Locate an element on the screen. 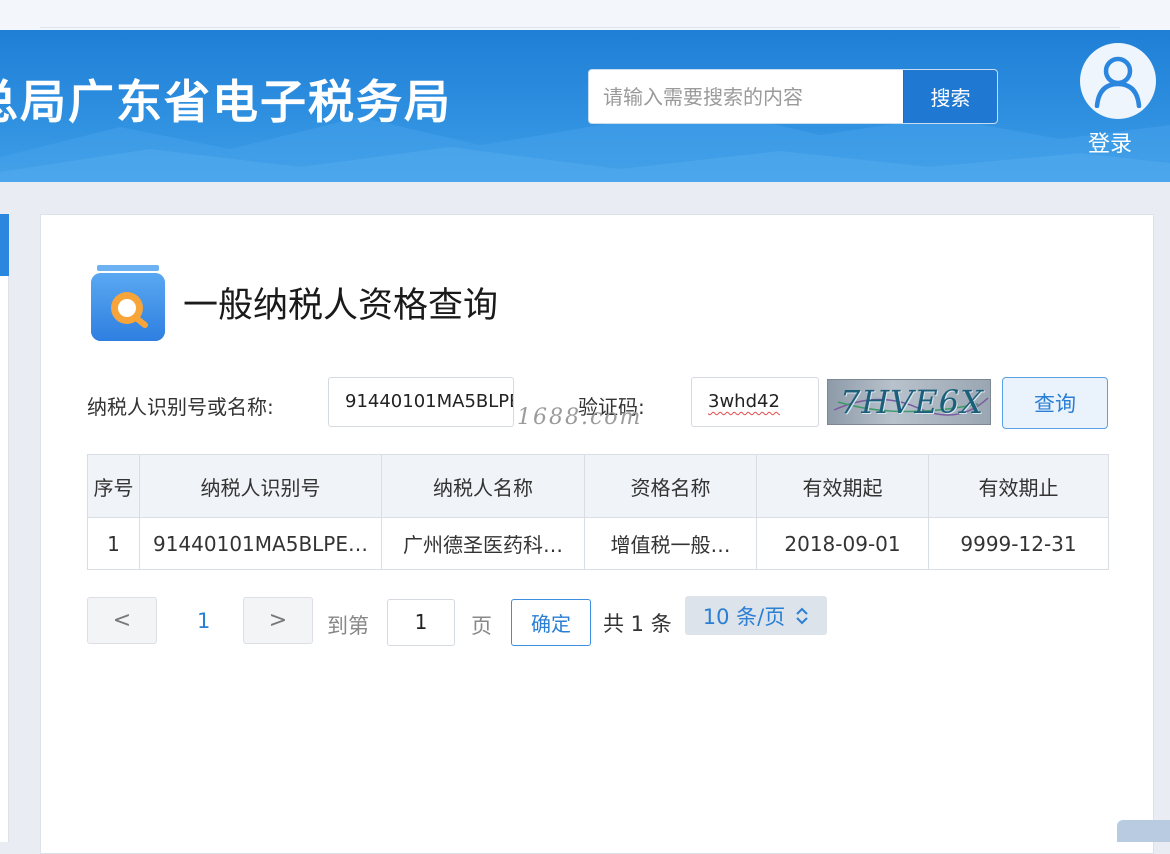 This screenshot has width=1170, height=854. site-title: 总局广东省电子税务局 is located at coordinates (226, 102).